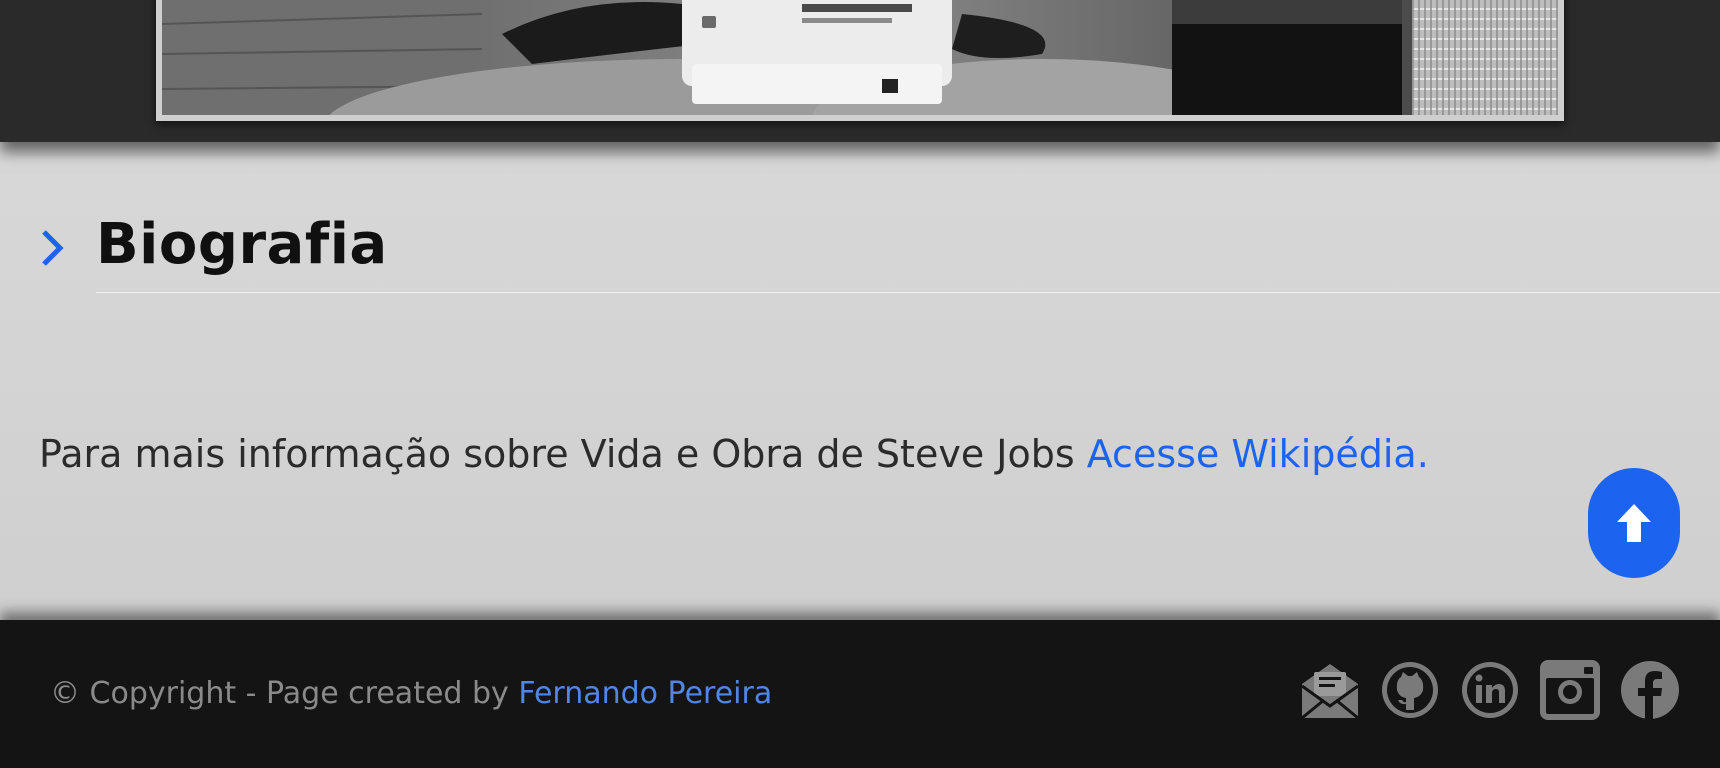 Image resolution: width=1720 pixels, height=768 pixels. What do you see at coordinates (284, 693) in the screenshot?
I see `copyright-text: © Copyright - Page created by` at bounding box center [284, 693].